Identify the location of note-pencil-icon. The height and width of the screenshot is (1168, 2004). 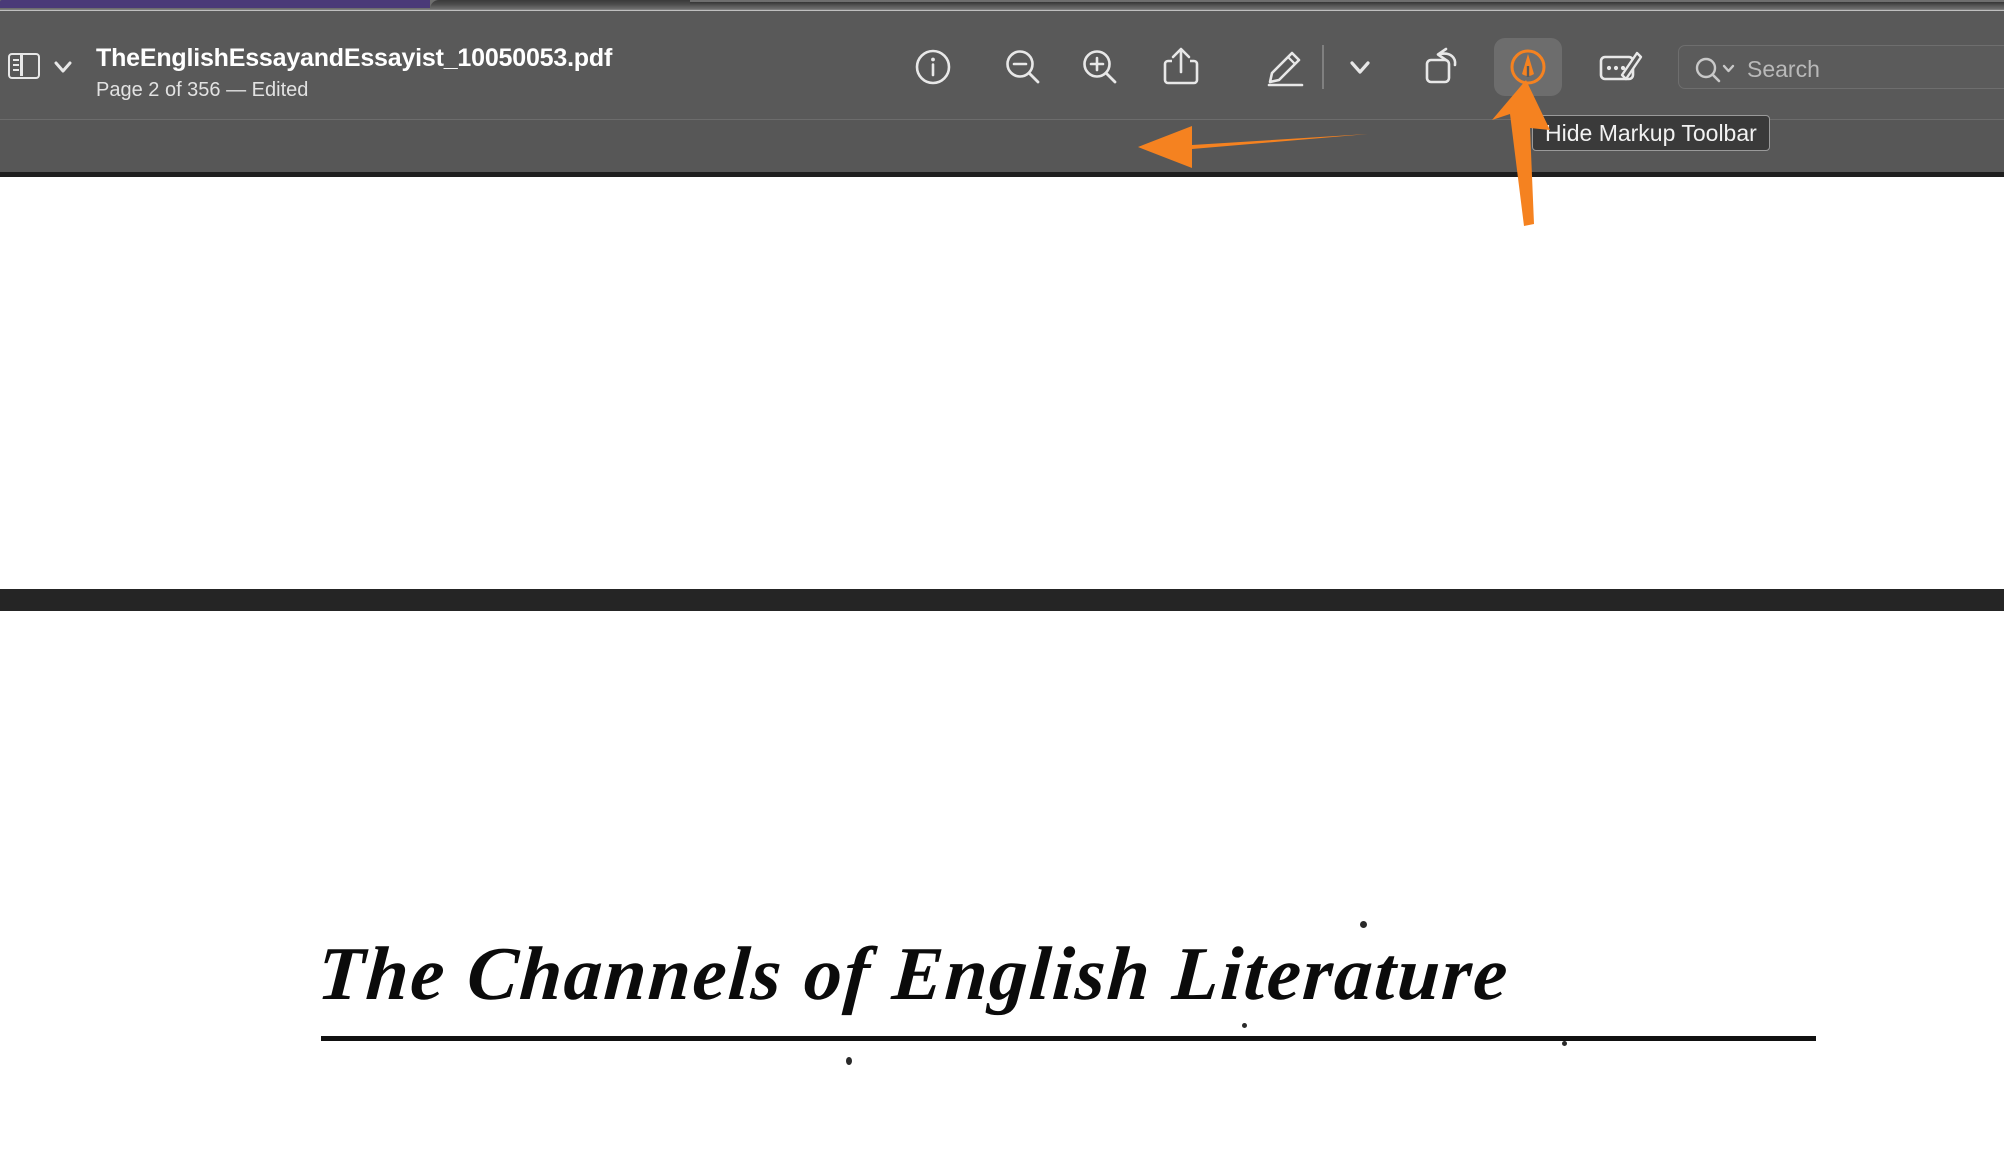
(1621, 66).